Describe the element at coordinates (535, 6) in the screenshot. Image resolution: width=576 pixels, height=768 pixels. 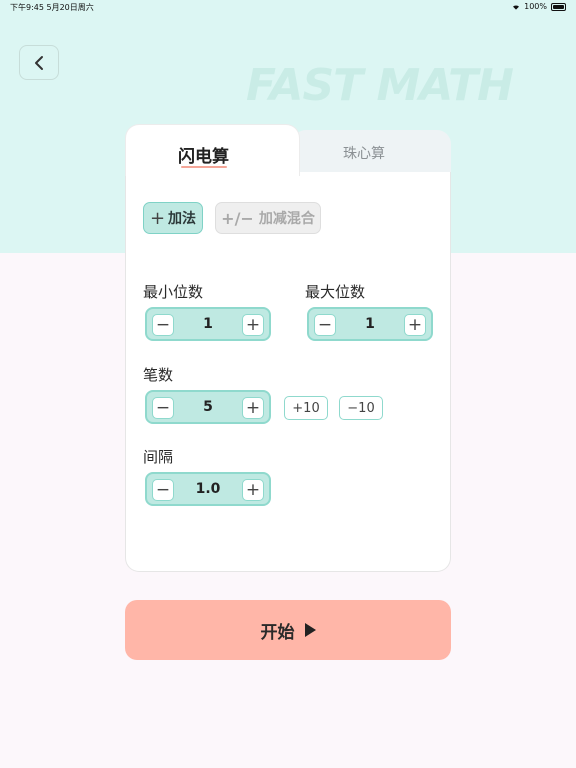
I see `battery-percent: 100%` at that location.